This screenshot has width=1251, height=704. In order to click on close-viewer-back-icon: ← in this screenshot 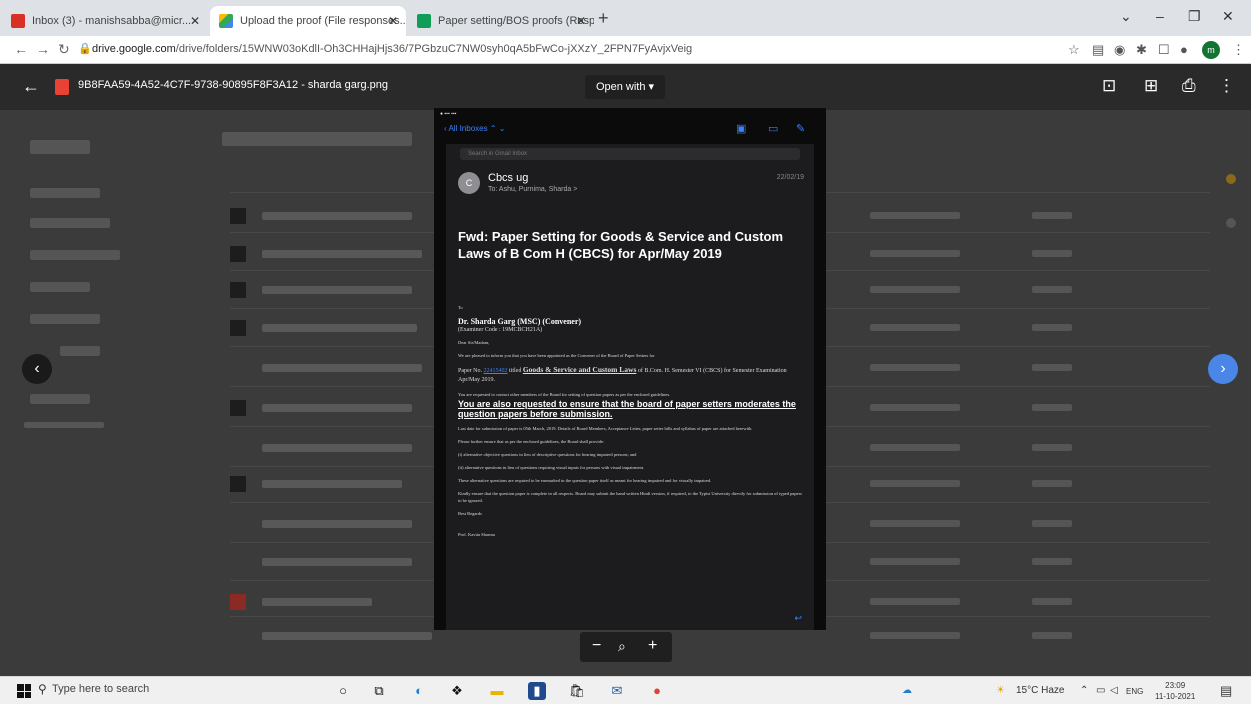, I will do `click(31, 86)`.